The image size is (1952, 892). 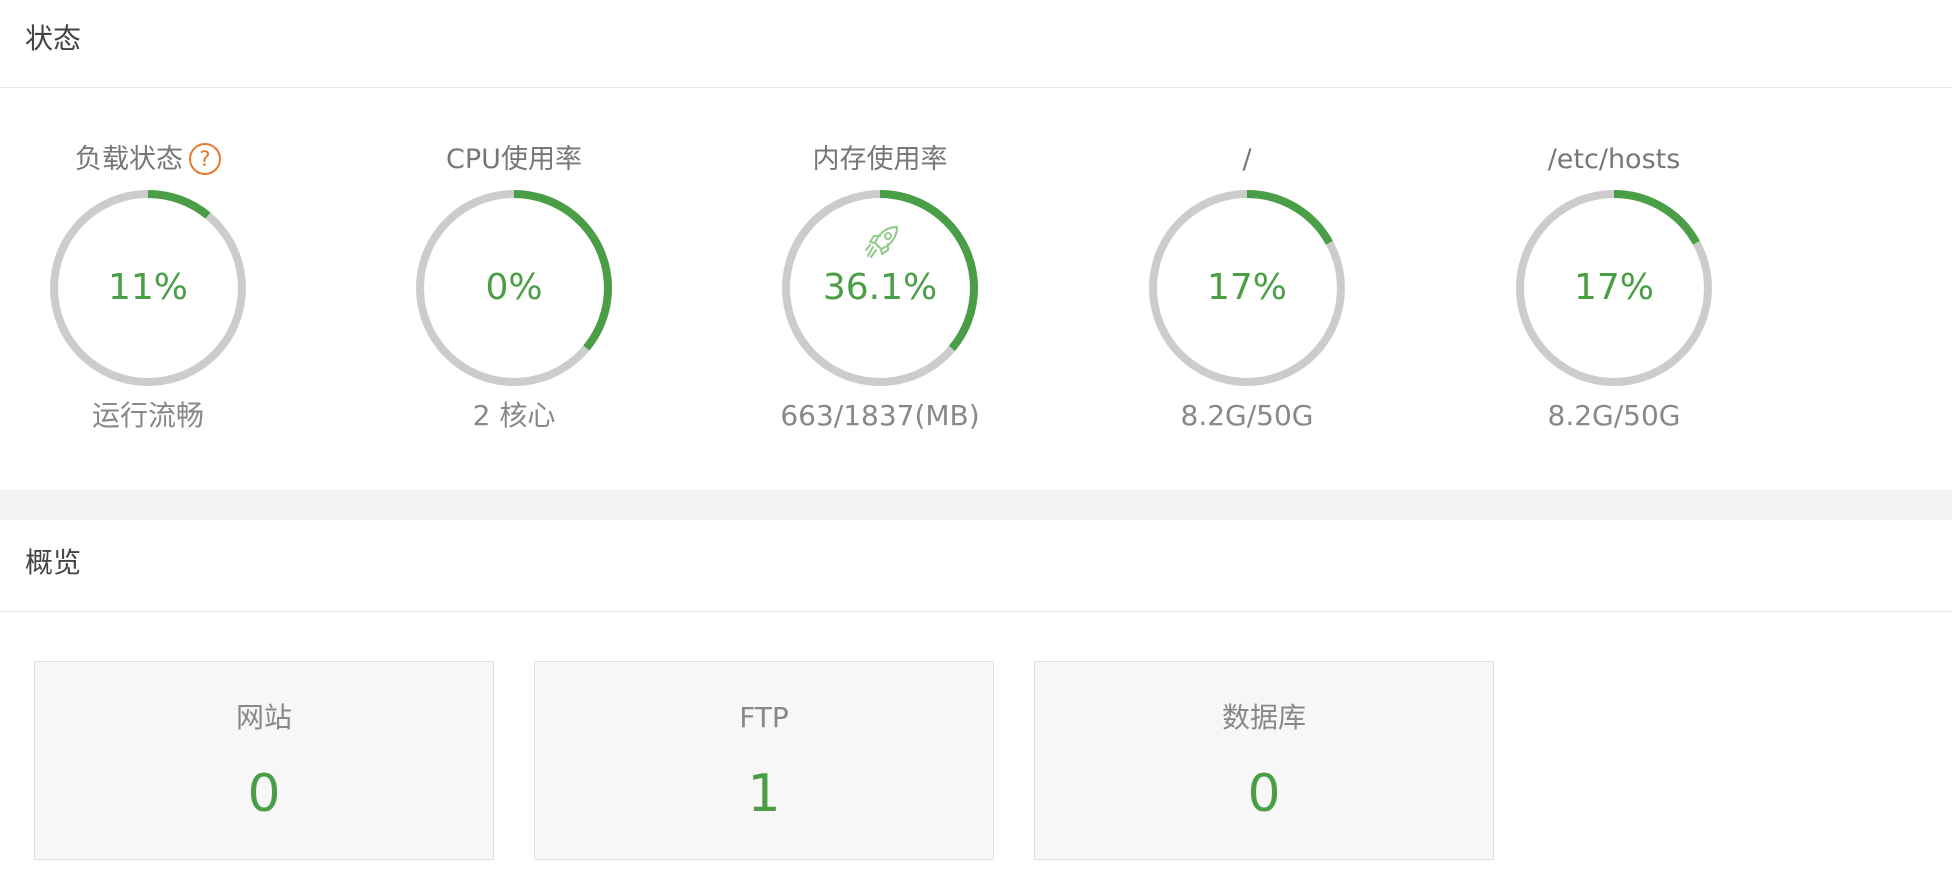 I want to click on card-label: 数据库, so click(x=1263, y=717).